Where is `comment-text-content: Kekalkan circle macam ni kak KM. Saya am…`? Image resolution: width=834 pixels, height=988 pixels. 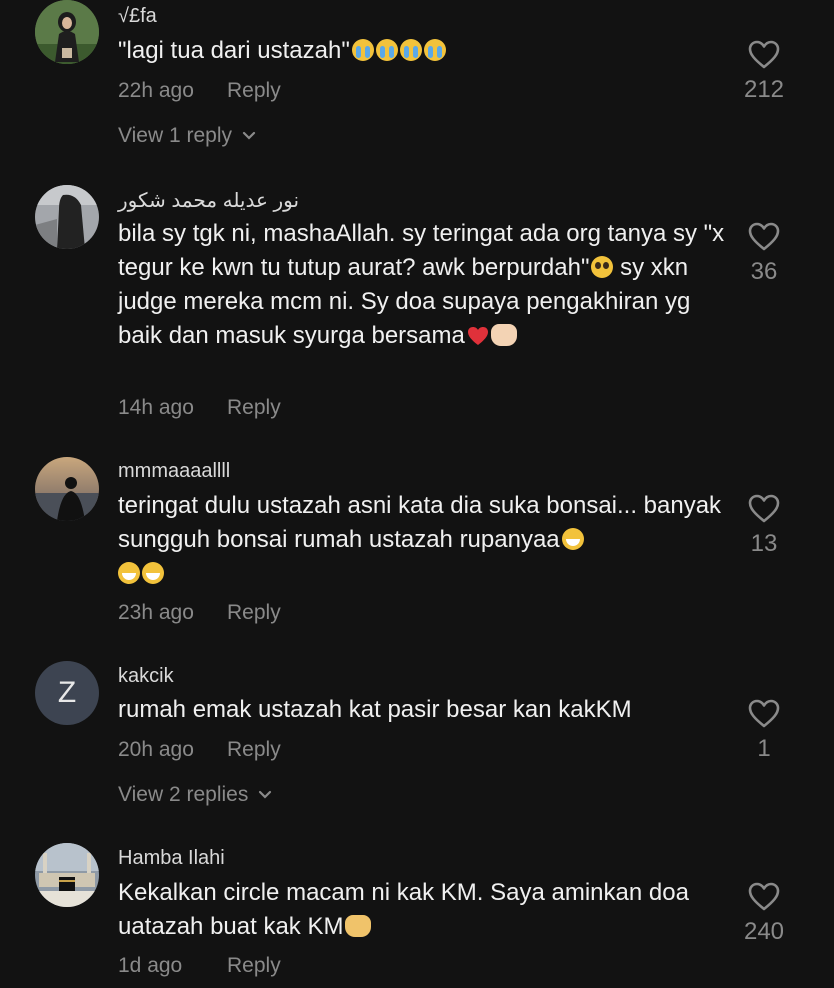 comment-text-content: Kekalkan circle macam ni kak KM. Saya am… is located at coordinates (403, 909).